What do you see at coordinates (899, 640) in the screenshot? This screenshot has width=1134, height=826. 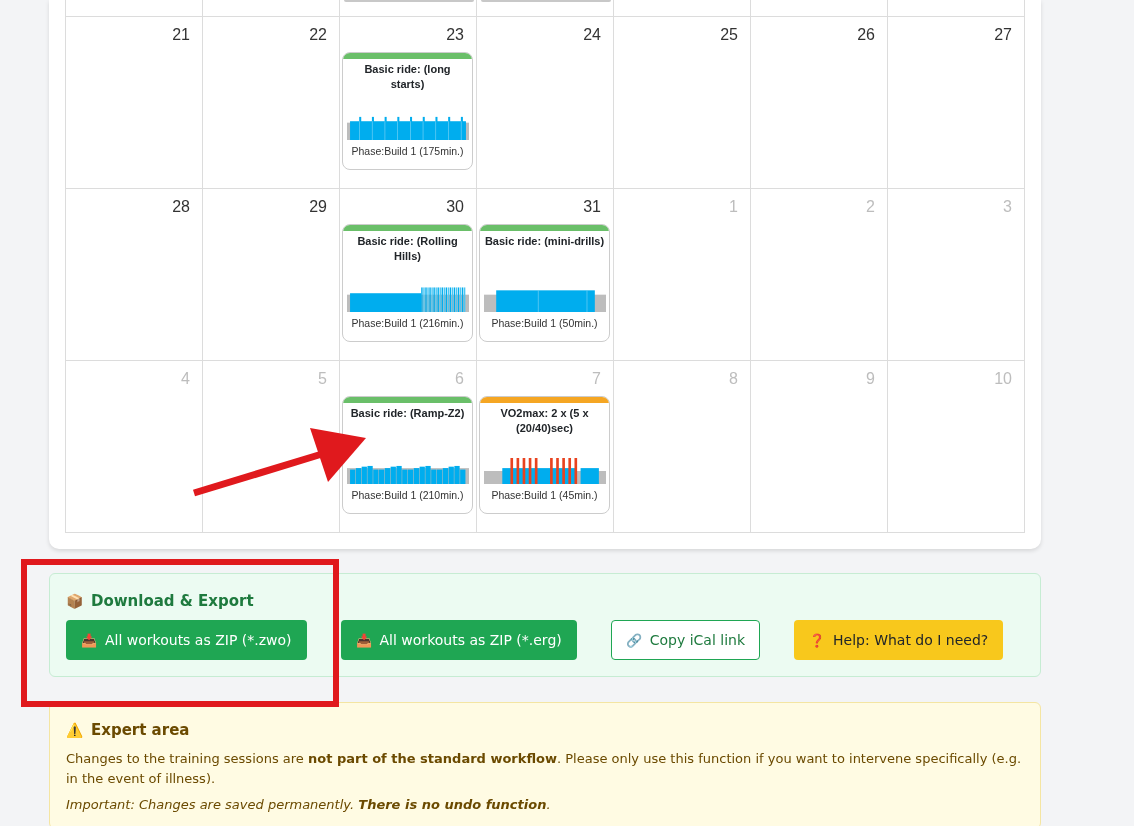 I see `export-button: ❓ Help: What do I need?` at bounding box center [899, 640].